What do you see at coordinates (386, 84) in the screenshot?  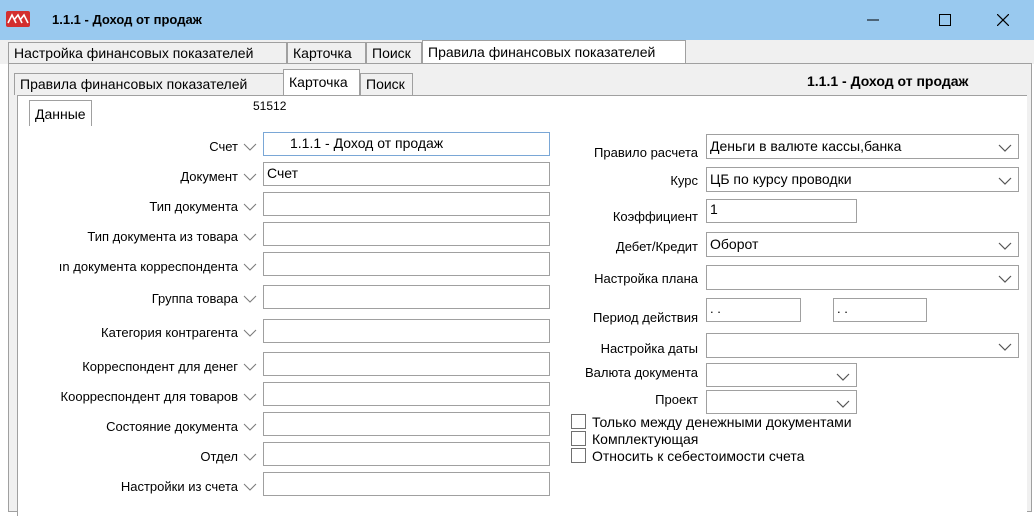 I see `inner-tab-search: Поиск` at bounding box center [386, 84].